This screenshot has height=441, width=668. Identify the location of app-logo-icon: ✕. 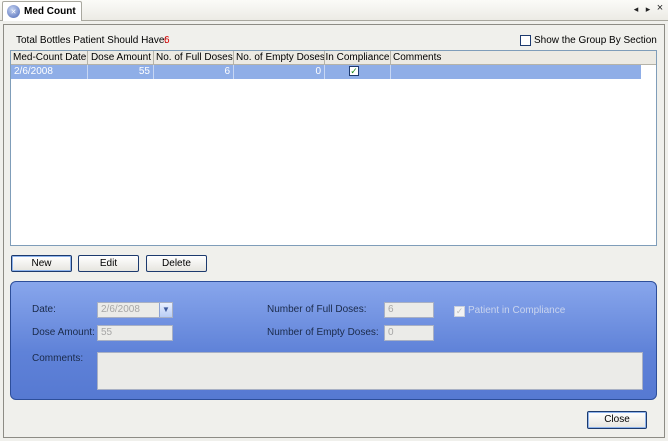
(13, 11).